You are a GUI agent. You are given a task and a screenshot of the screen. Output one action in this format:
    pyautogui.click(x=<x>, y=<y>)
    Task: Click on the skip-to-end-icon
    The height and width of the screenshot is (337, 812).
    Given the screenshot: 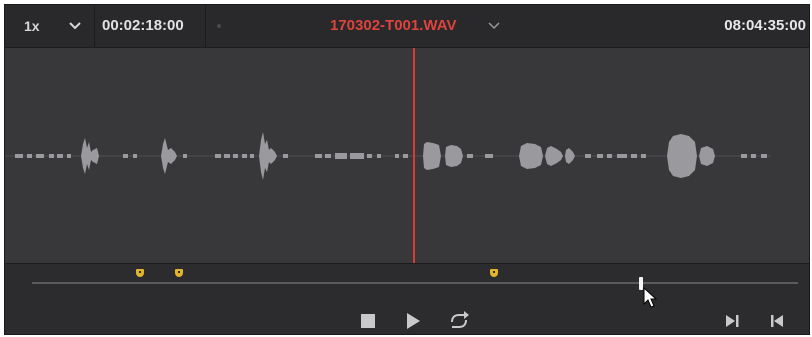 What is the action you would take?
    pyautogui.click(x=732, y=321)
    